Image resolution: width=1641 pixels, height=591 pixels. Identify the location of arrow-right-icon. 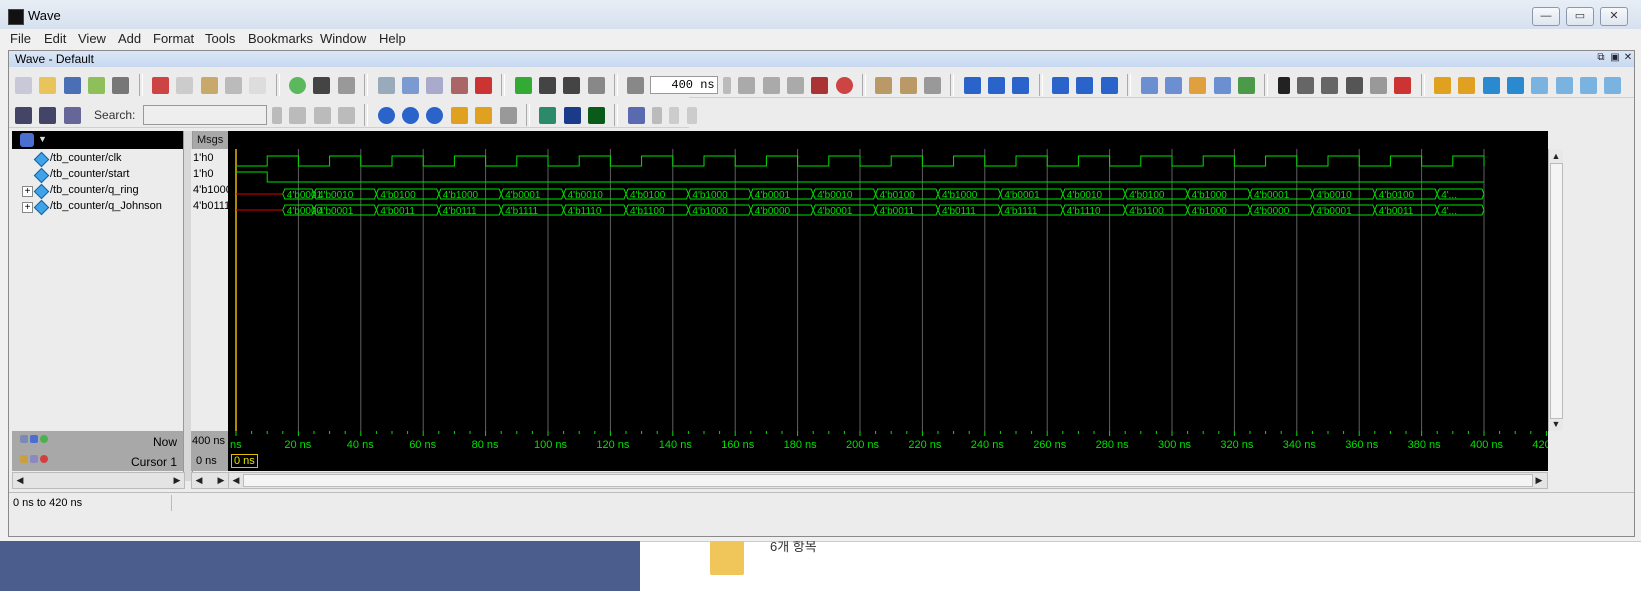
(596, 85).